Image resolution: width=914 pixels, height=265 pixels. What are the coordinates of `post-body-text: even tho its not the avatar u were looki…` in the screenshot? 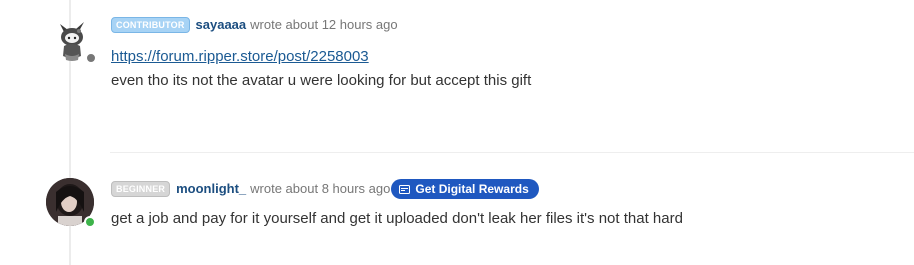 It's located at (321, 80).